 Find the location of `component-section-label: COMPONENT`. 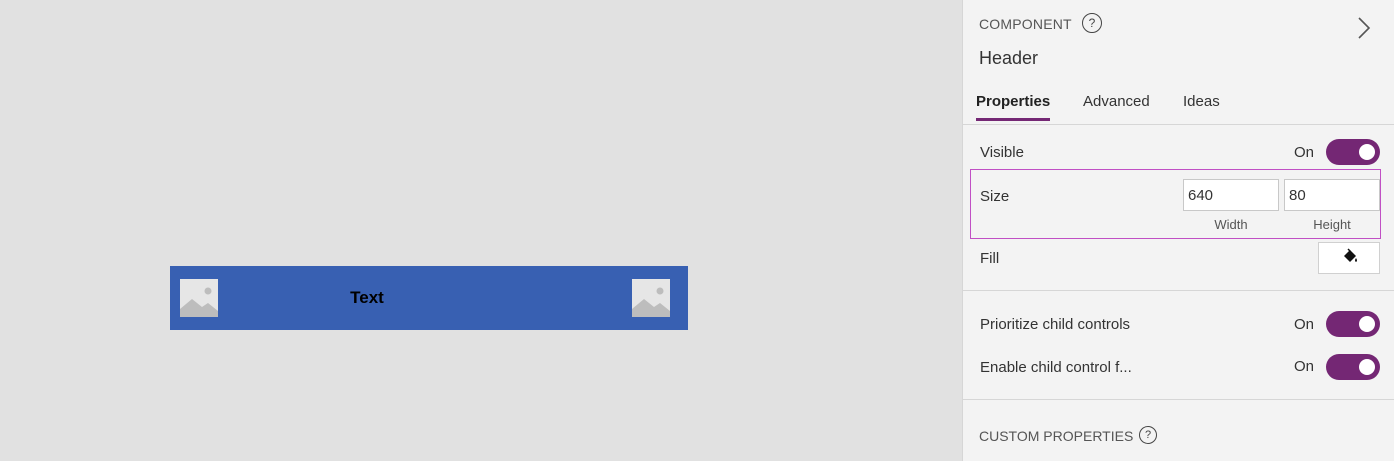

component-section-label: COMPONENT is located at coordinates (1025, 24).